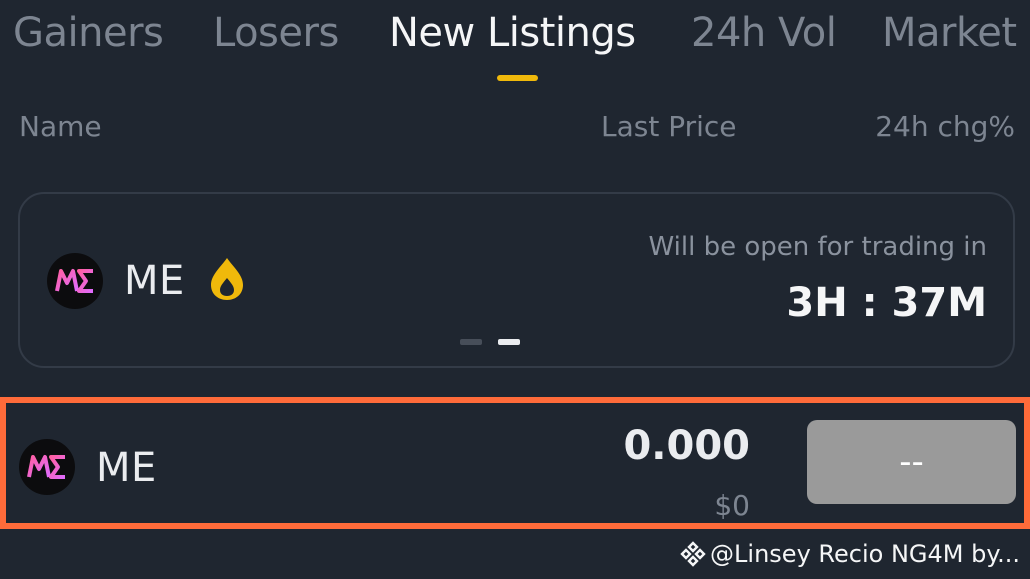 Image resolution: width=1030 pixels, height=579 pixels. I want to click on column-header-last-price: Last Price, so click(669, 126).